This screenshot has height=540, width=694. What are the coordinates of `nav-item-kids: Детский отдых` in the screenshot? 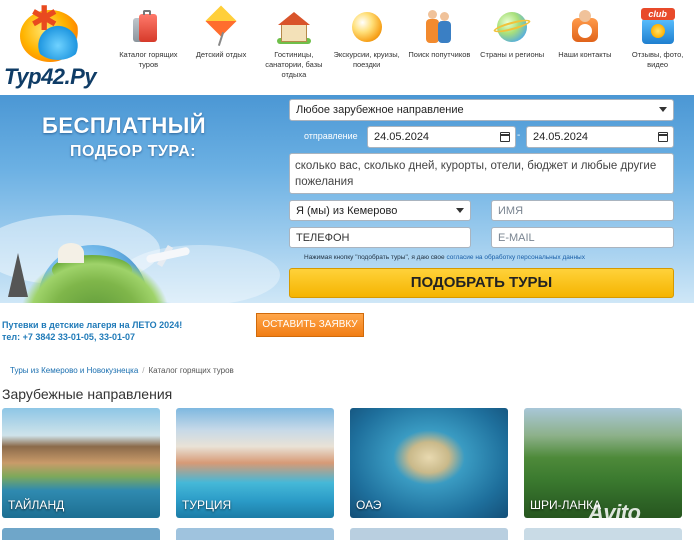 It's located at (221, 48).